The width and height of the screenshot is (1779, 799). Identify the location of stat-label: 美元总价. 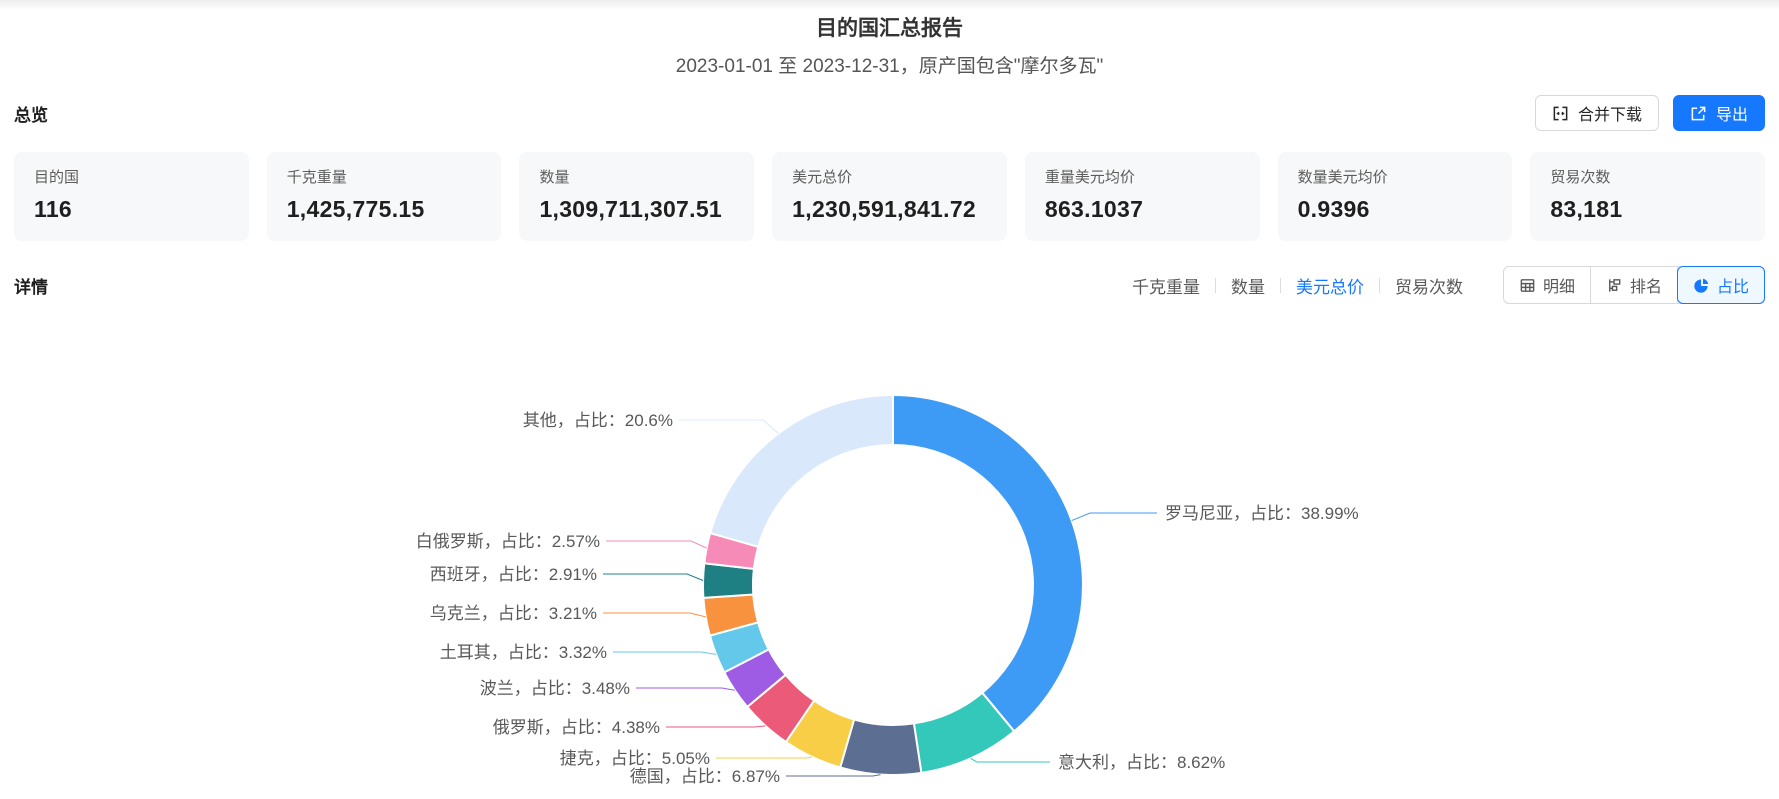
(822, 177).